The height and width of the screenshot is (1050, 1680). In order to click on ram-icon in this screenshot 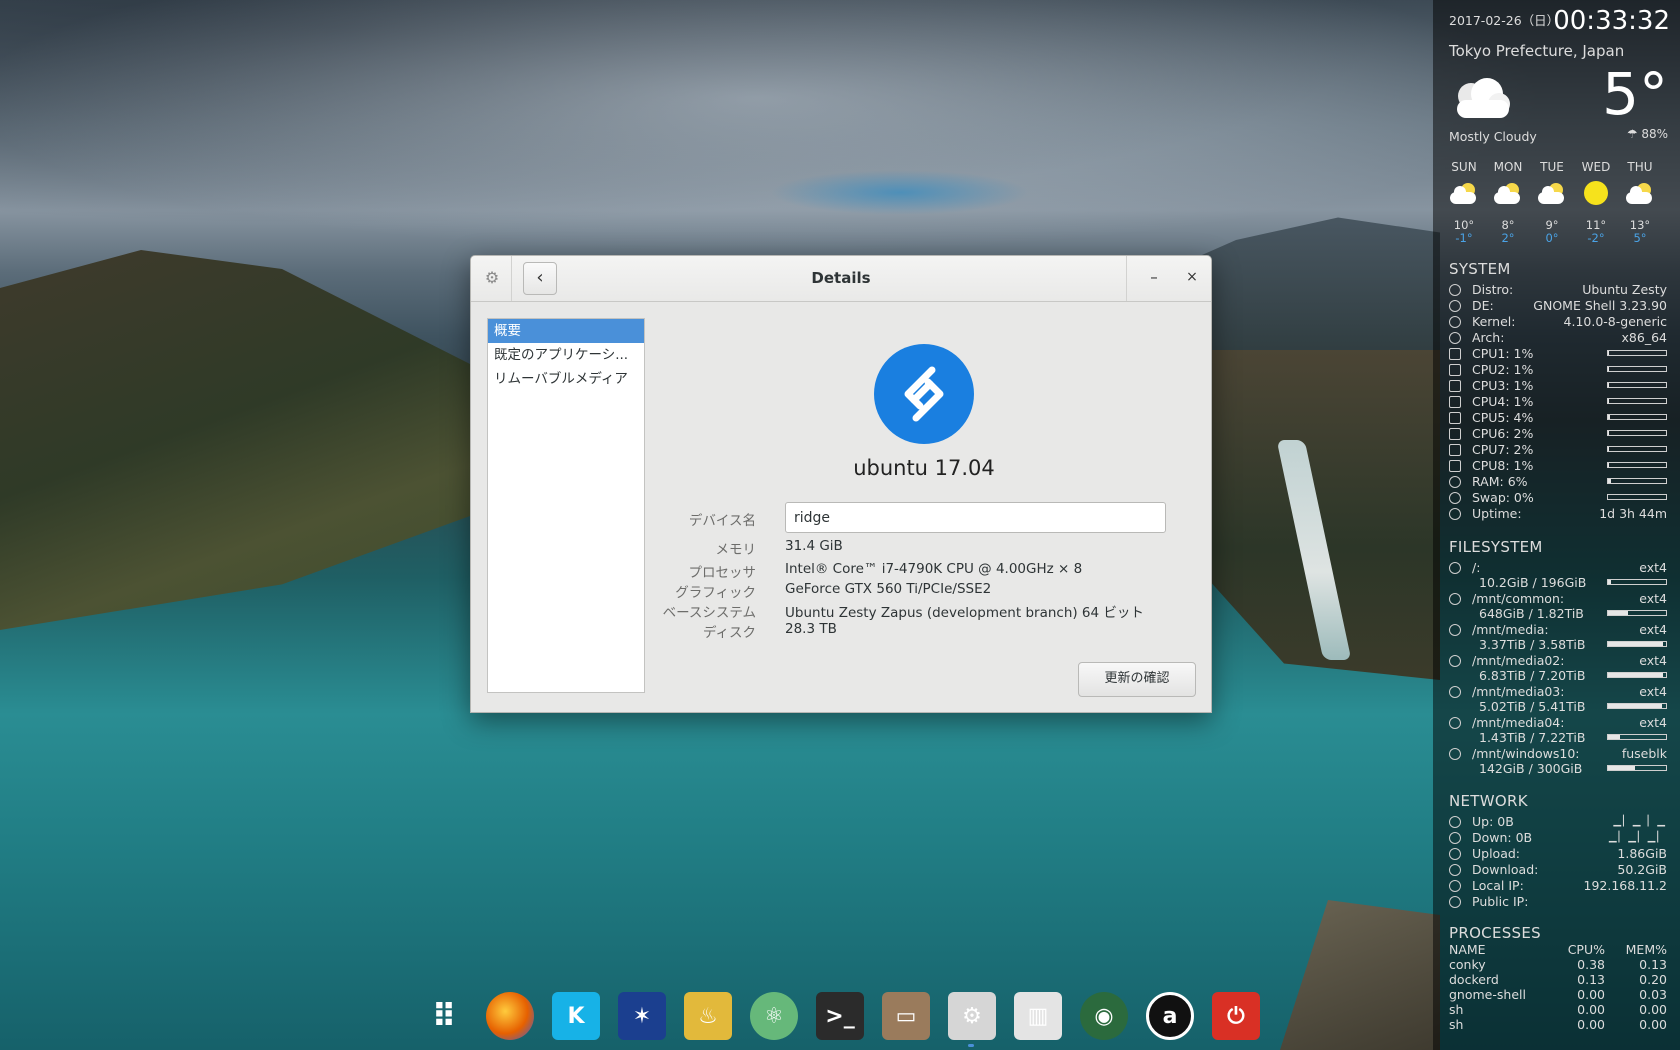, I will do `click(1455, 482)`.